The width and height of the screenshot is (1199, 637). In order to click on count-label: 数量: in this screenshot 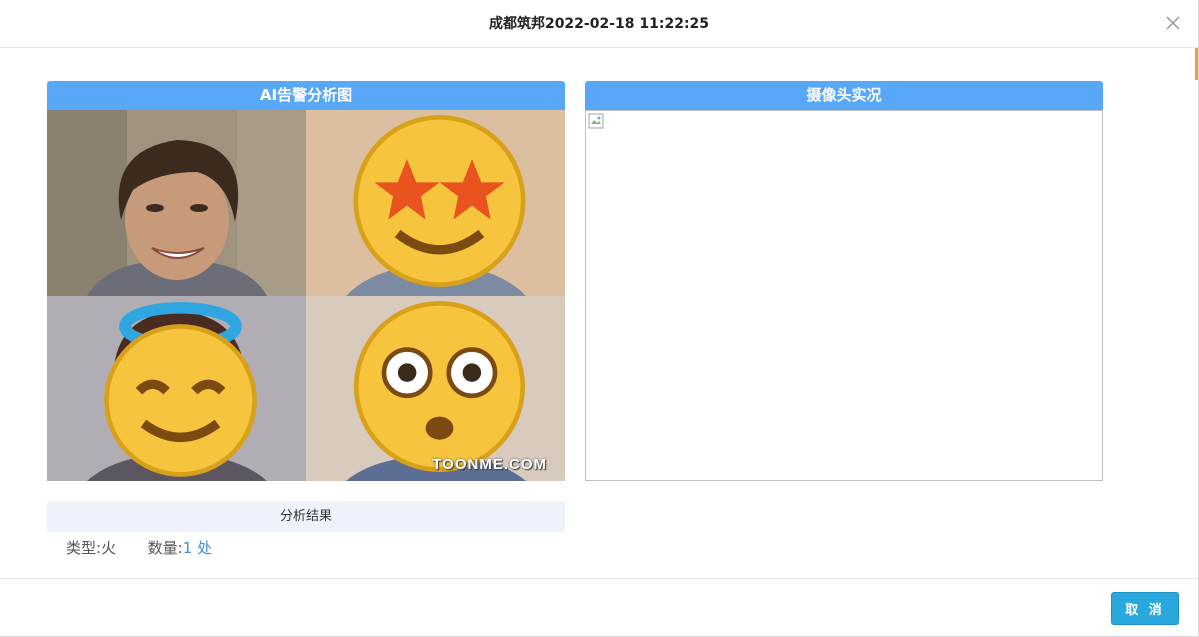, I will do `click(165, 548)`.